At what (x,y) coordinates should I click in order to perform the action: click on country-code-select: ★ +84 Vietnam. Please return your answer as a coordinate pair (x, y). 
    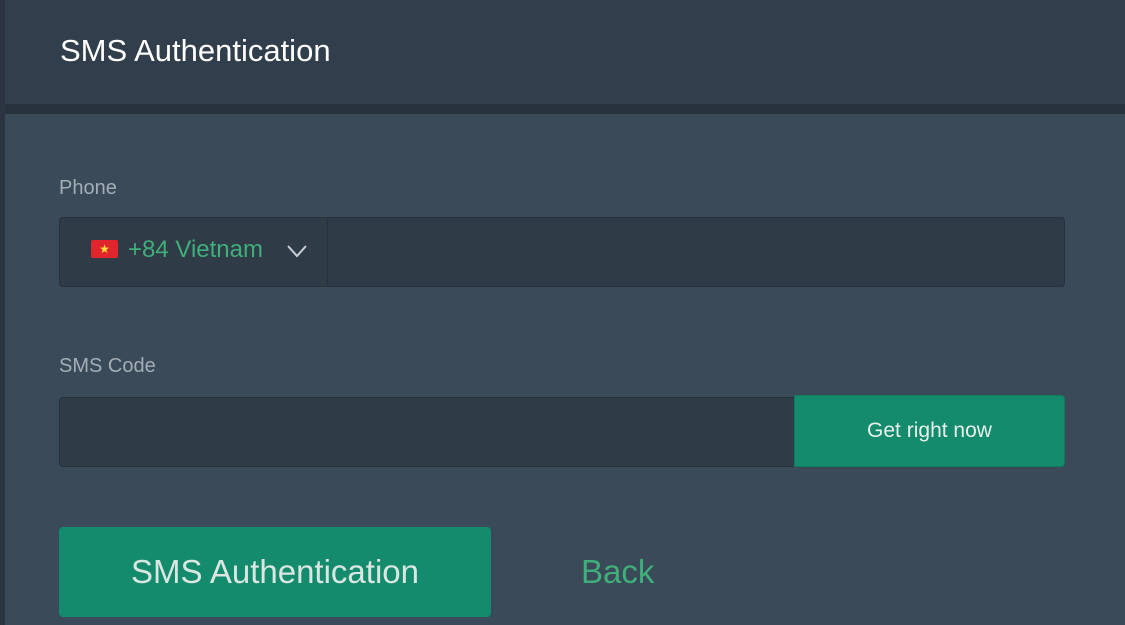
    Looking at the image, I should click on (194, 252).